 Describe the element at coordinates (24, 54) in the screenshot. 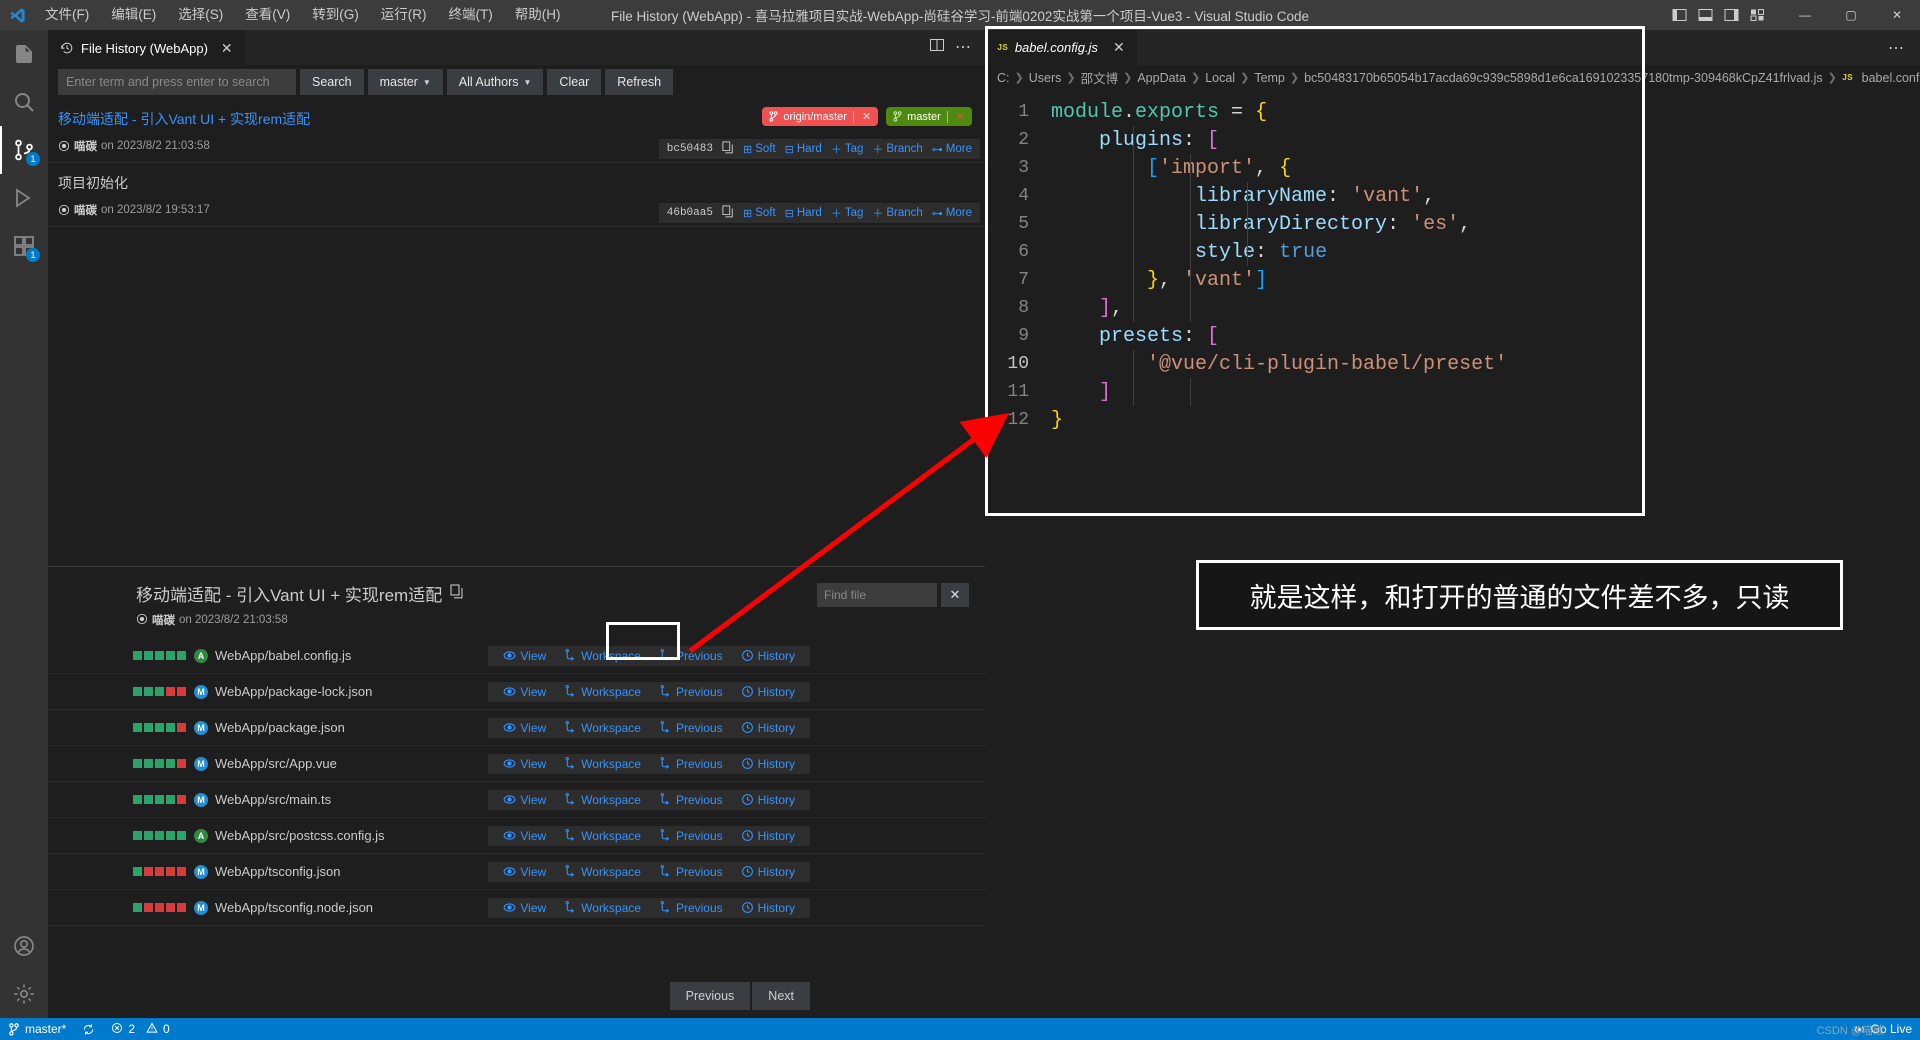

I see `activity-explorer-icon` at that location.